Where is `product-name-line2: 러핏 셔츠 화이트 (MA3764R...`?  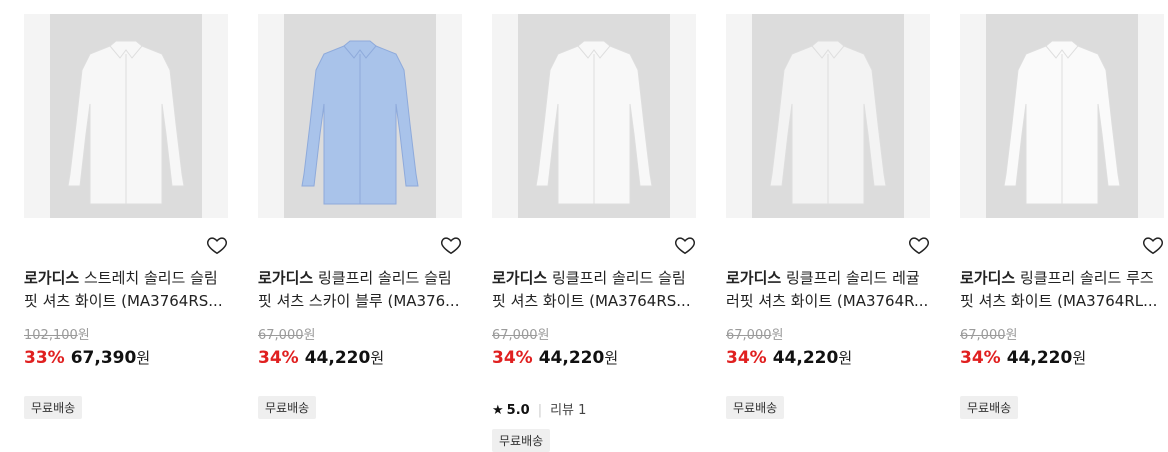 product-name-line2: 러핏 셔츠 화이트 (MA3764R... is located at coordinates (827, 301).